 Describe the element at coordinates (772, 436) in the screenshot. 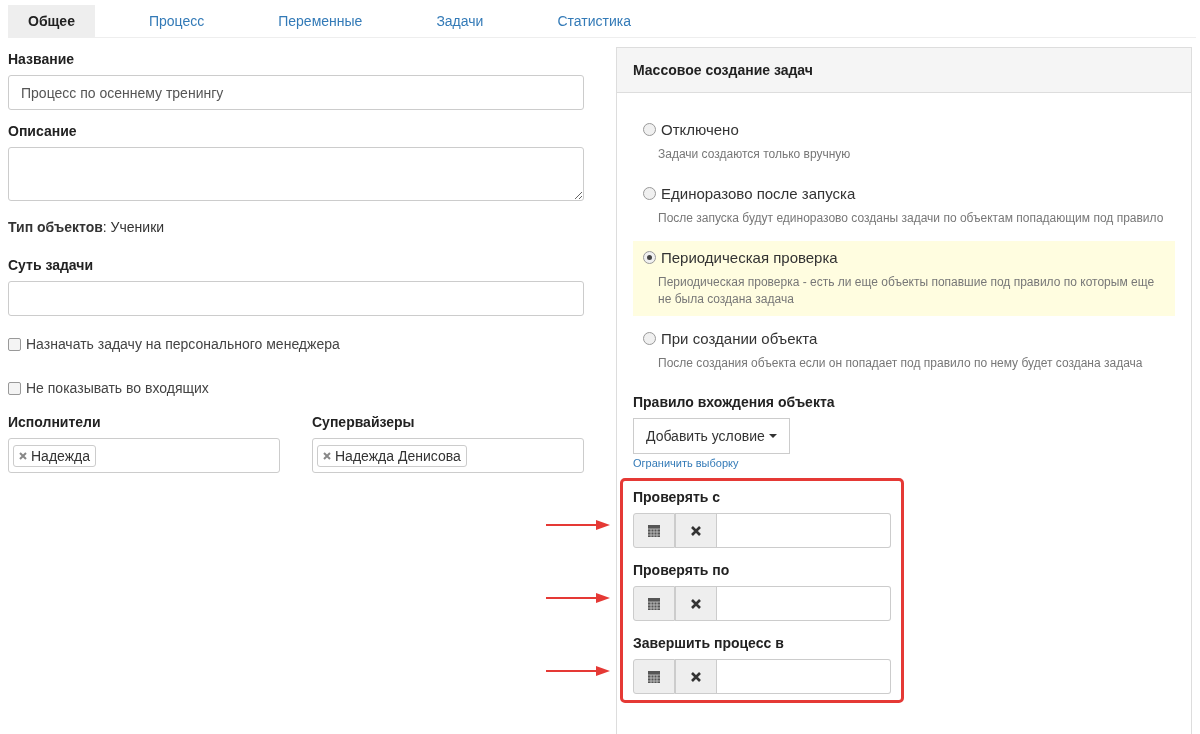

I see `caret-icon` at that location.